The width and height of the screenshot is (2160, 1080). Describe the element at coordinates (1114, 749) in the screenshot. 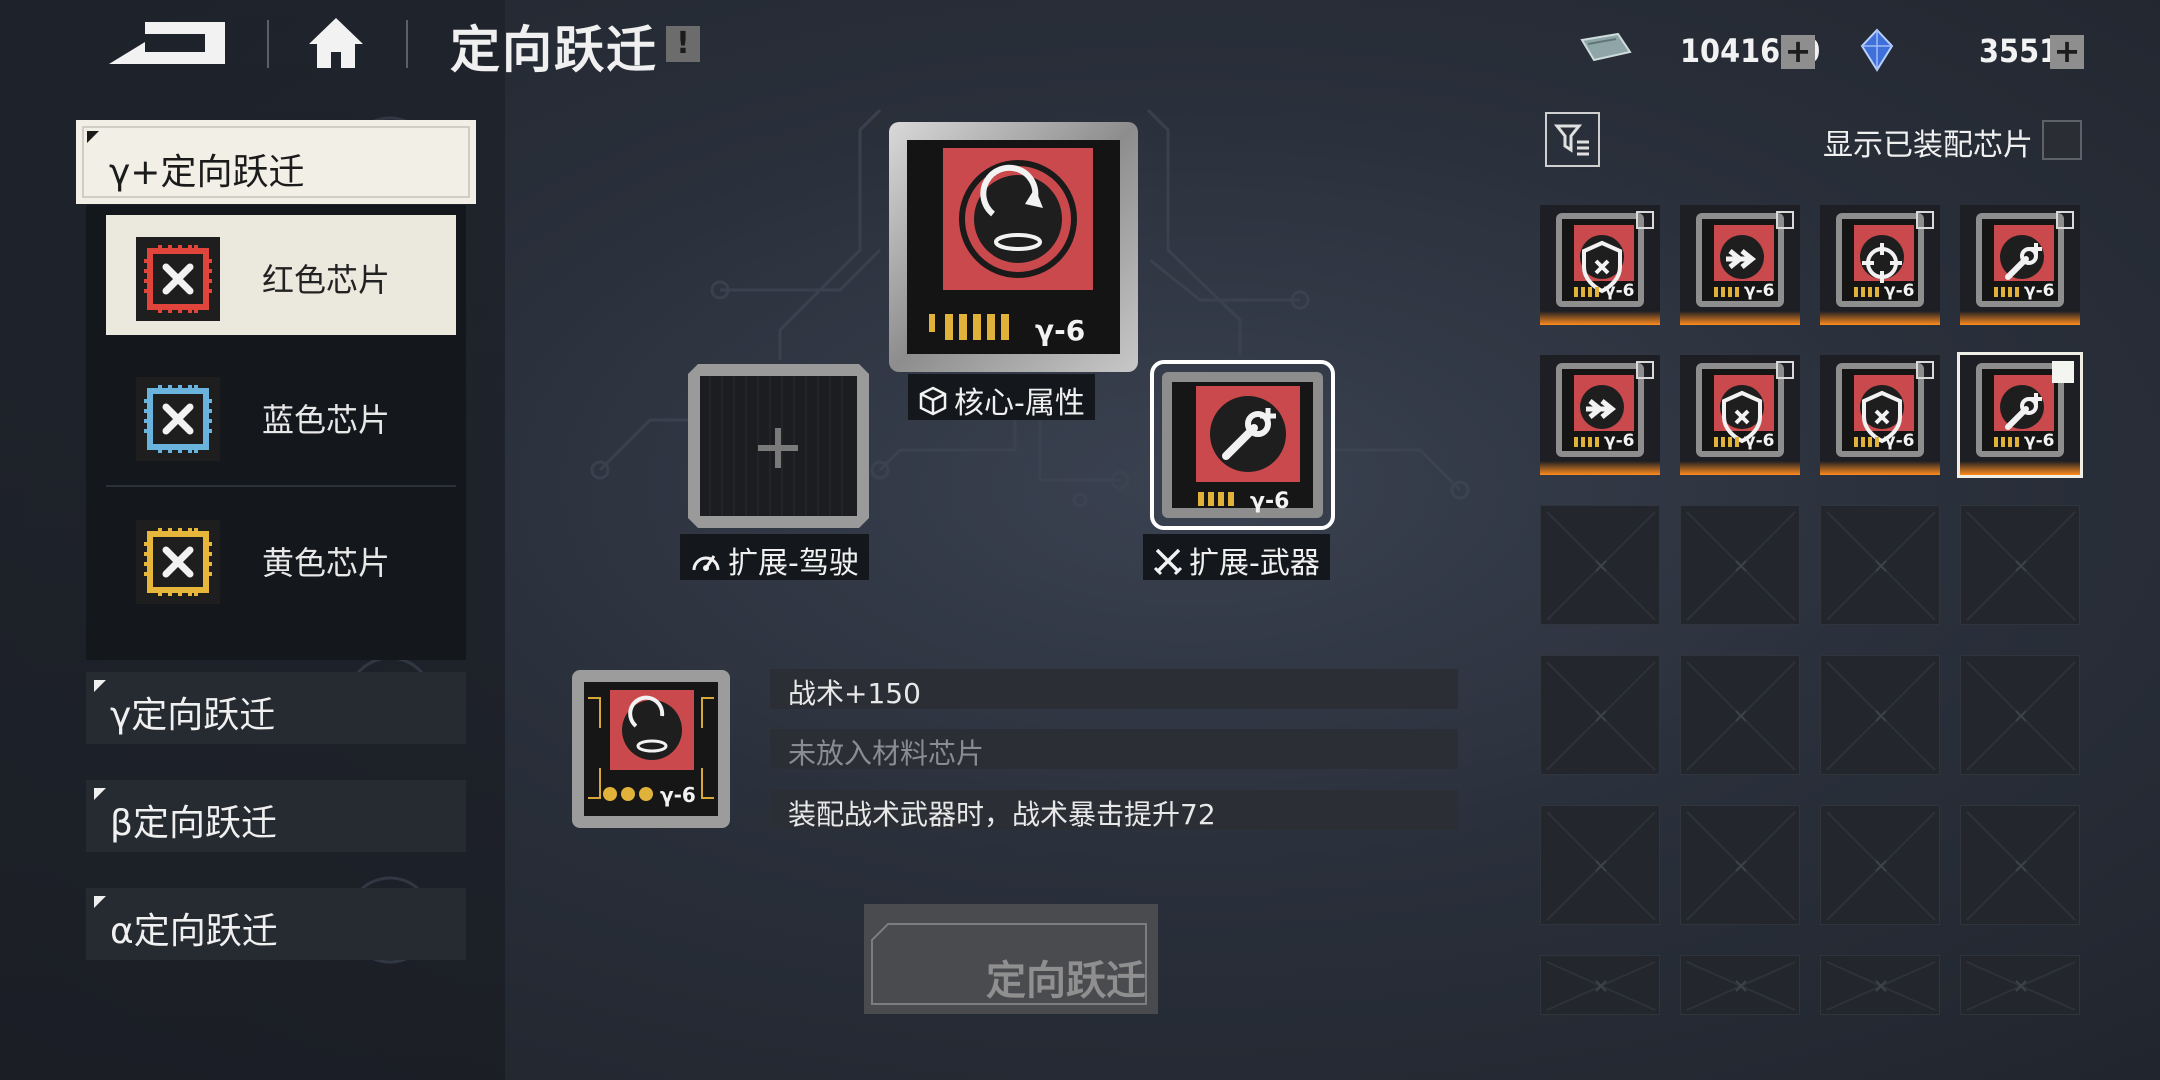

I see `stat-material-status: 未放入材料芯片` at that location.